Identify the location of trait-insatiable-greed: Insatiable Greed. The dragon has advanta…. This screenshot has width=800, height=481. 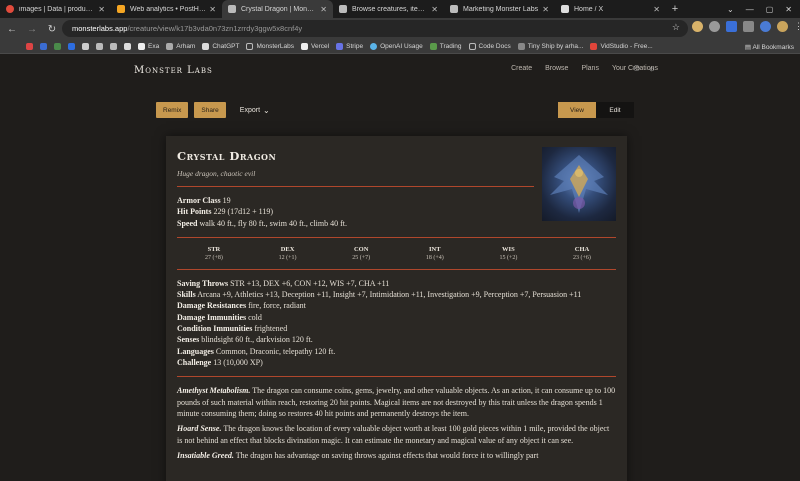
(358, 456).